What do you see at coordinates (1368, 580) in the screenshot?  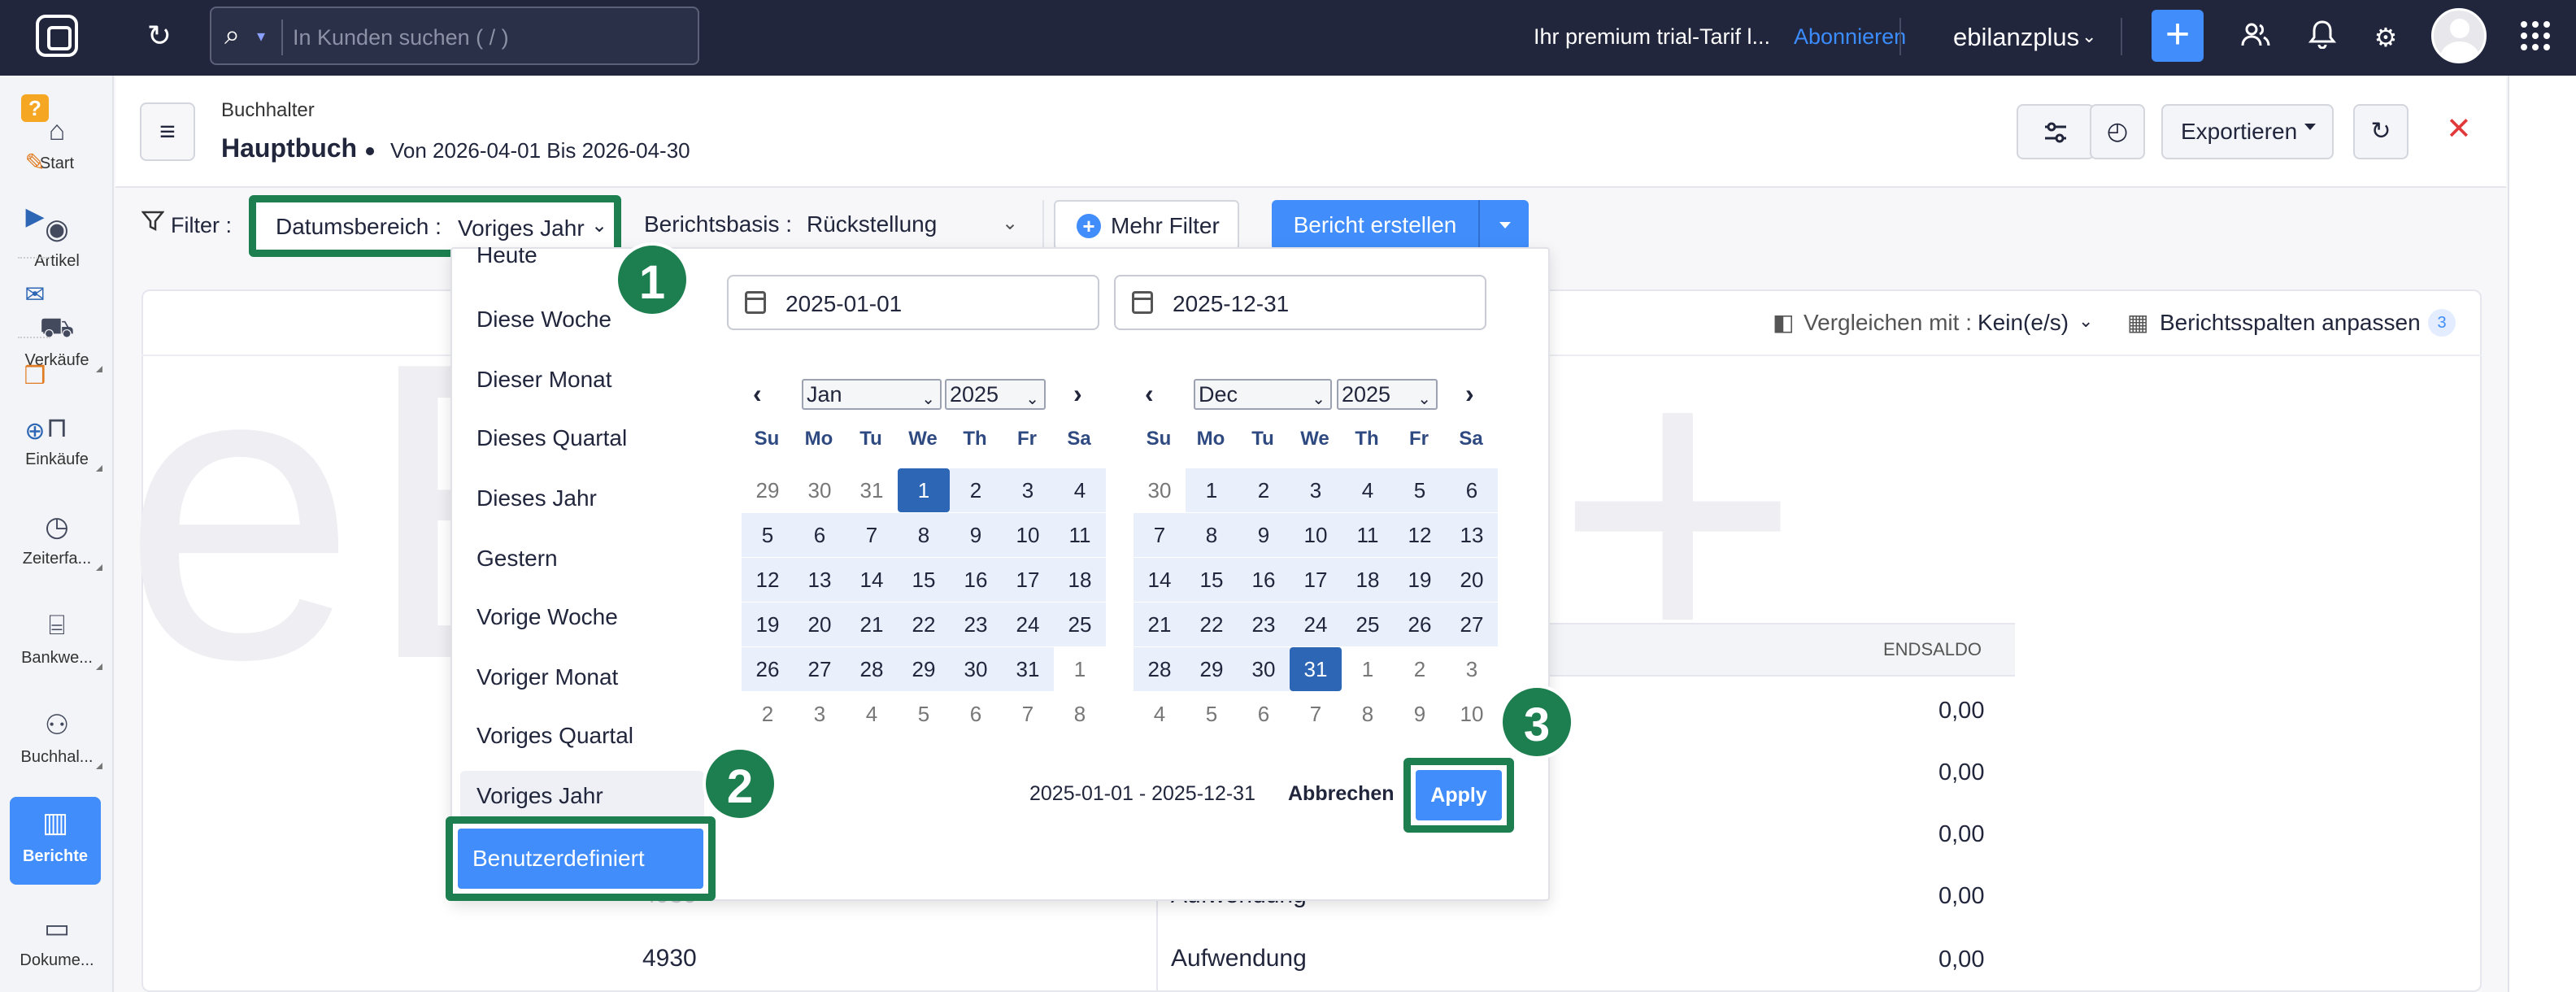 I see `calendar-day: 18` at bounding box center [1368, 580].